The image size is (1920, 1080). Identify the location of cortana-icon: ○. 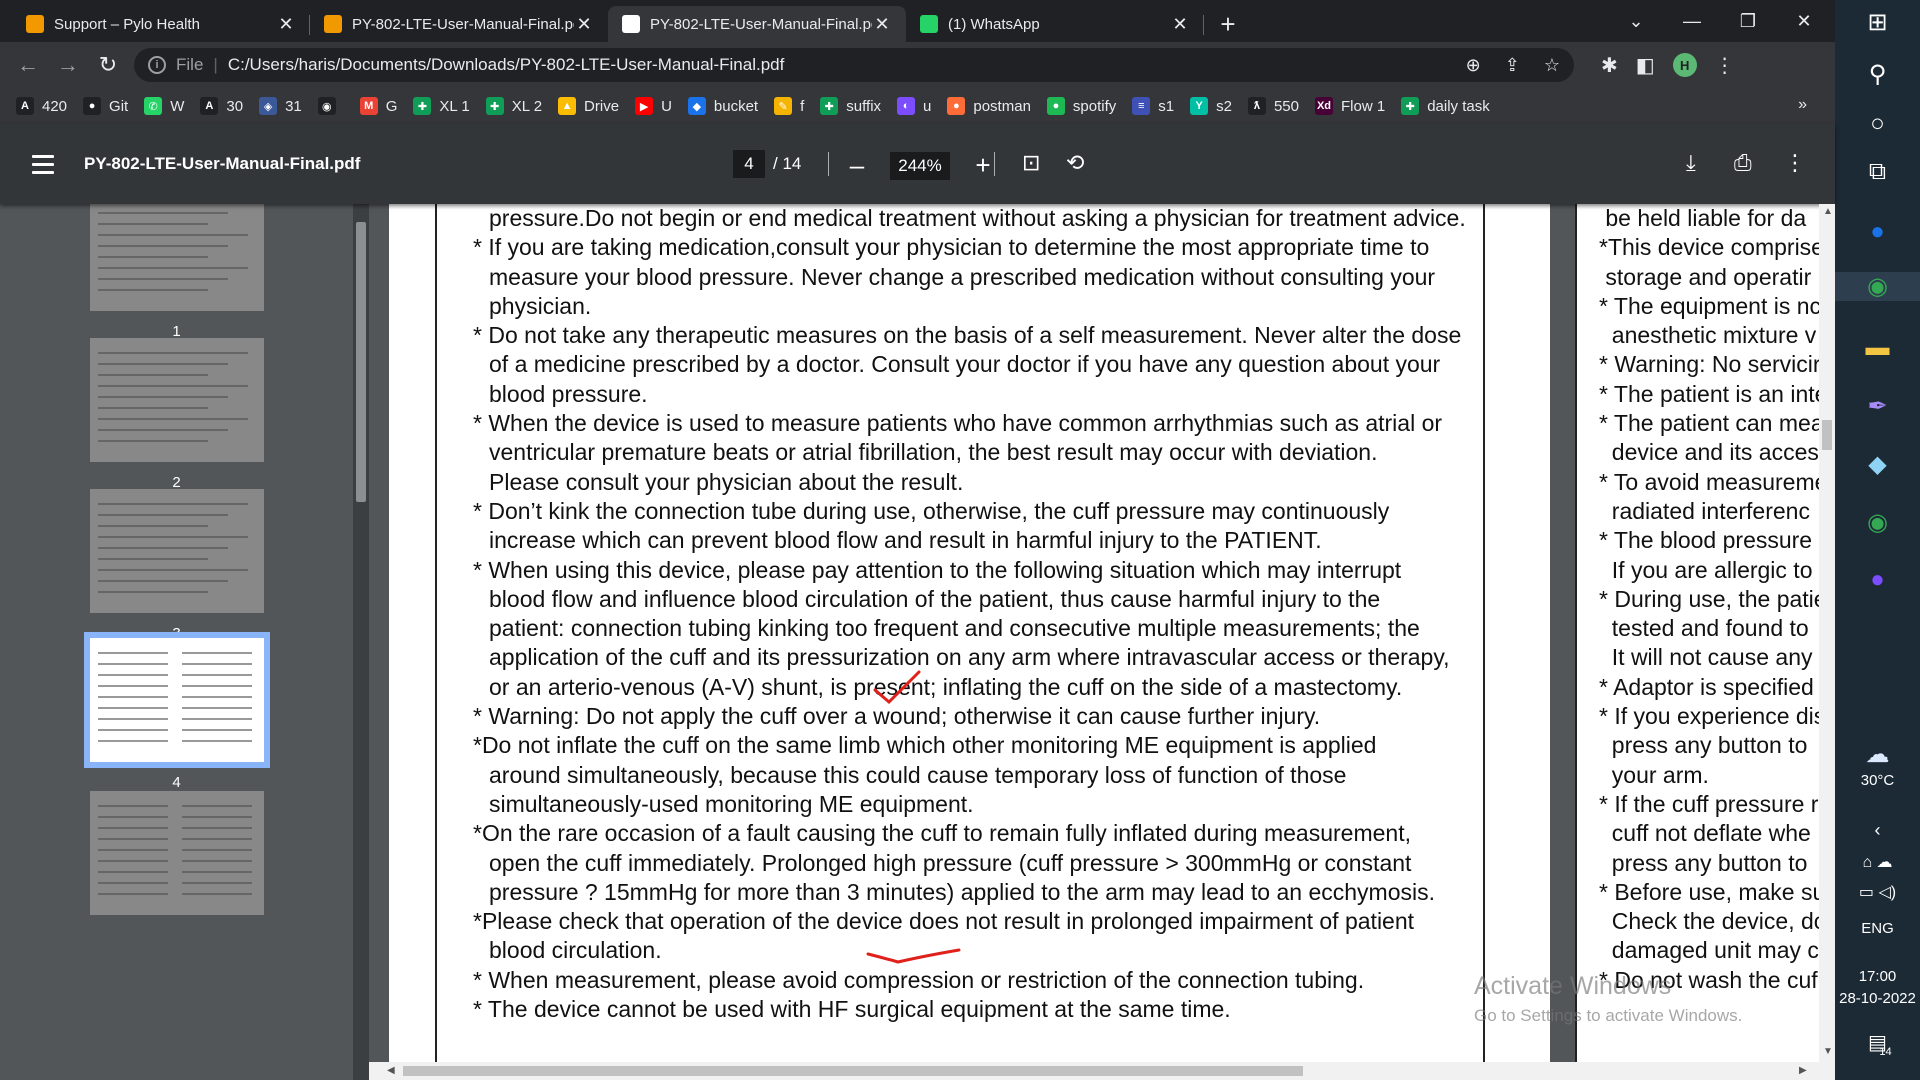
(1877, 124).